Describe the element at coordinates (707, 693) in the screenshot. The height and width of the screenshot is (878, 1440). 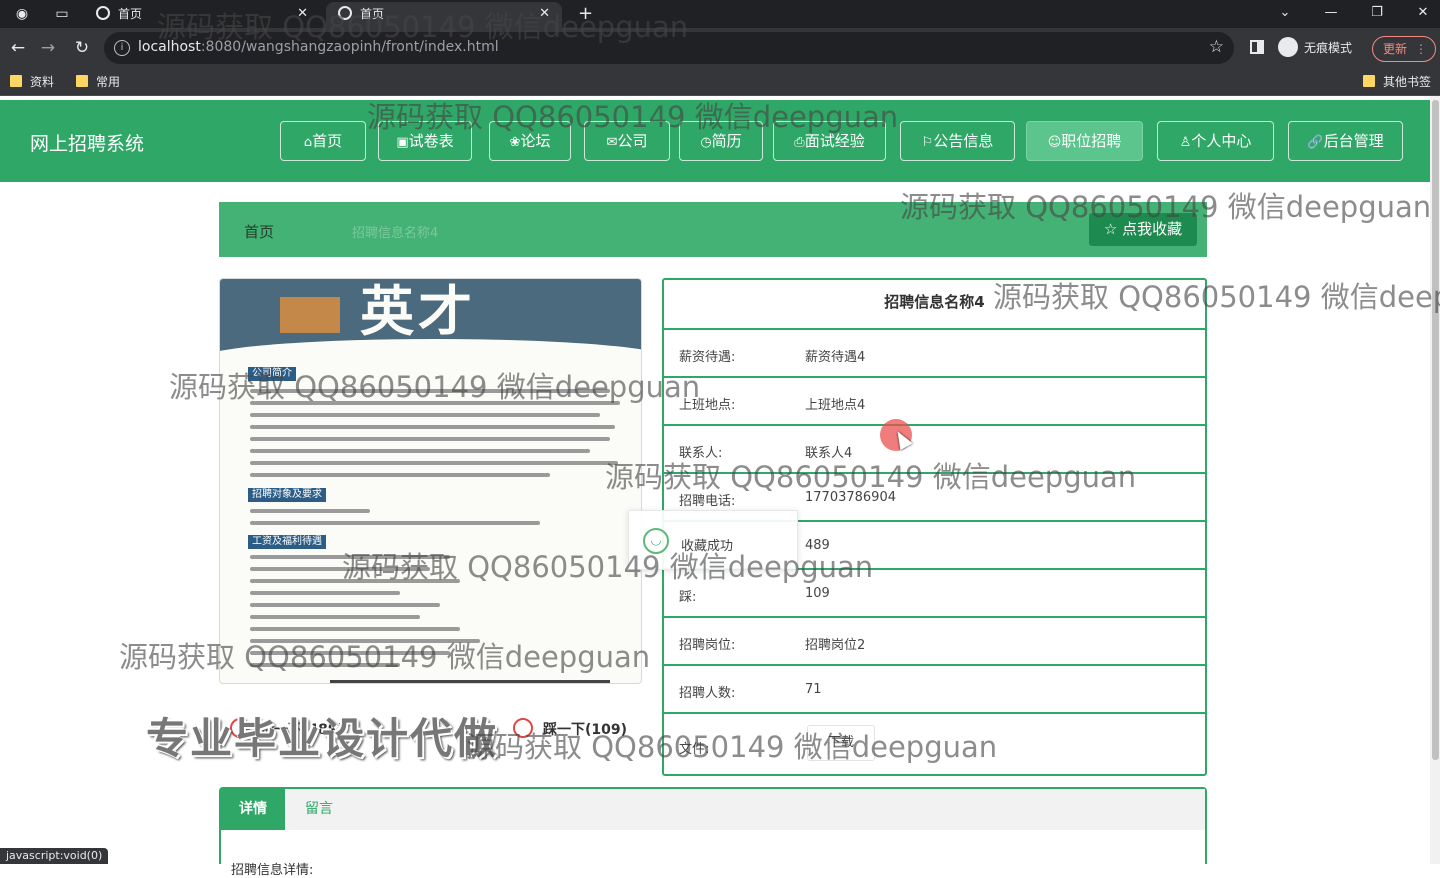
I see `detail-row-label: 招聘人数:` at that location.